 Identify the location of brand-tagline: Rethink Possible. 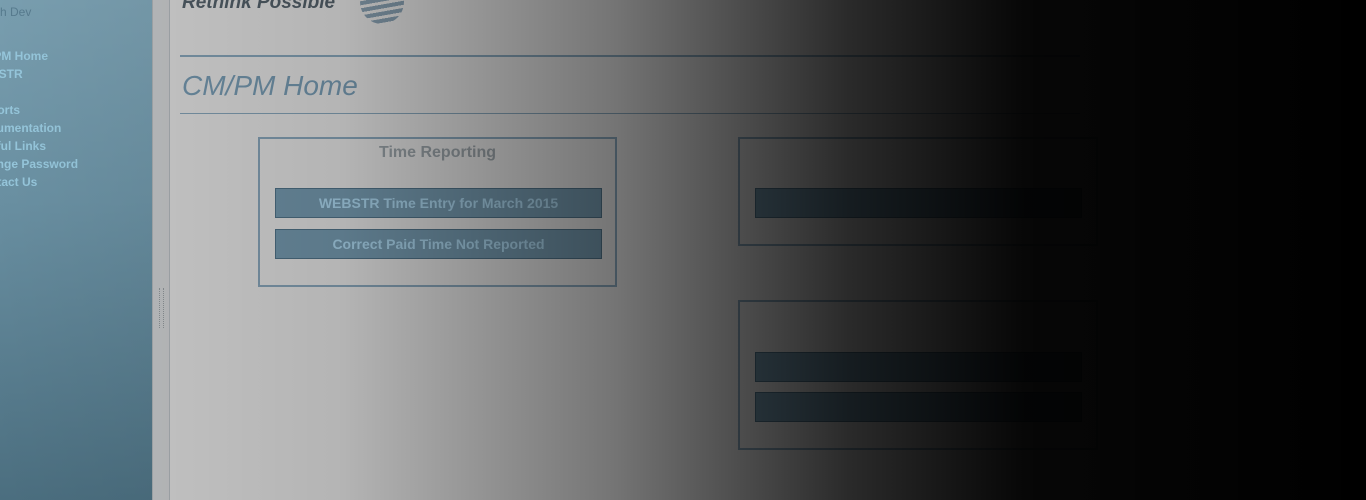
(259, 6).